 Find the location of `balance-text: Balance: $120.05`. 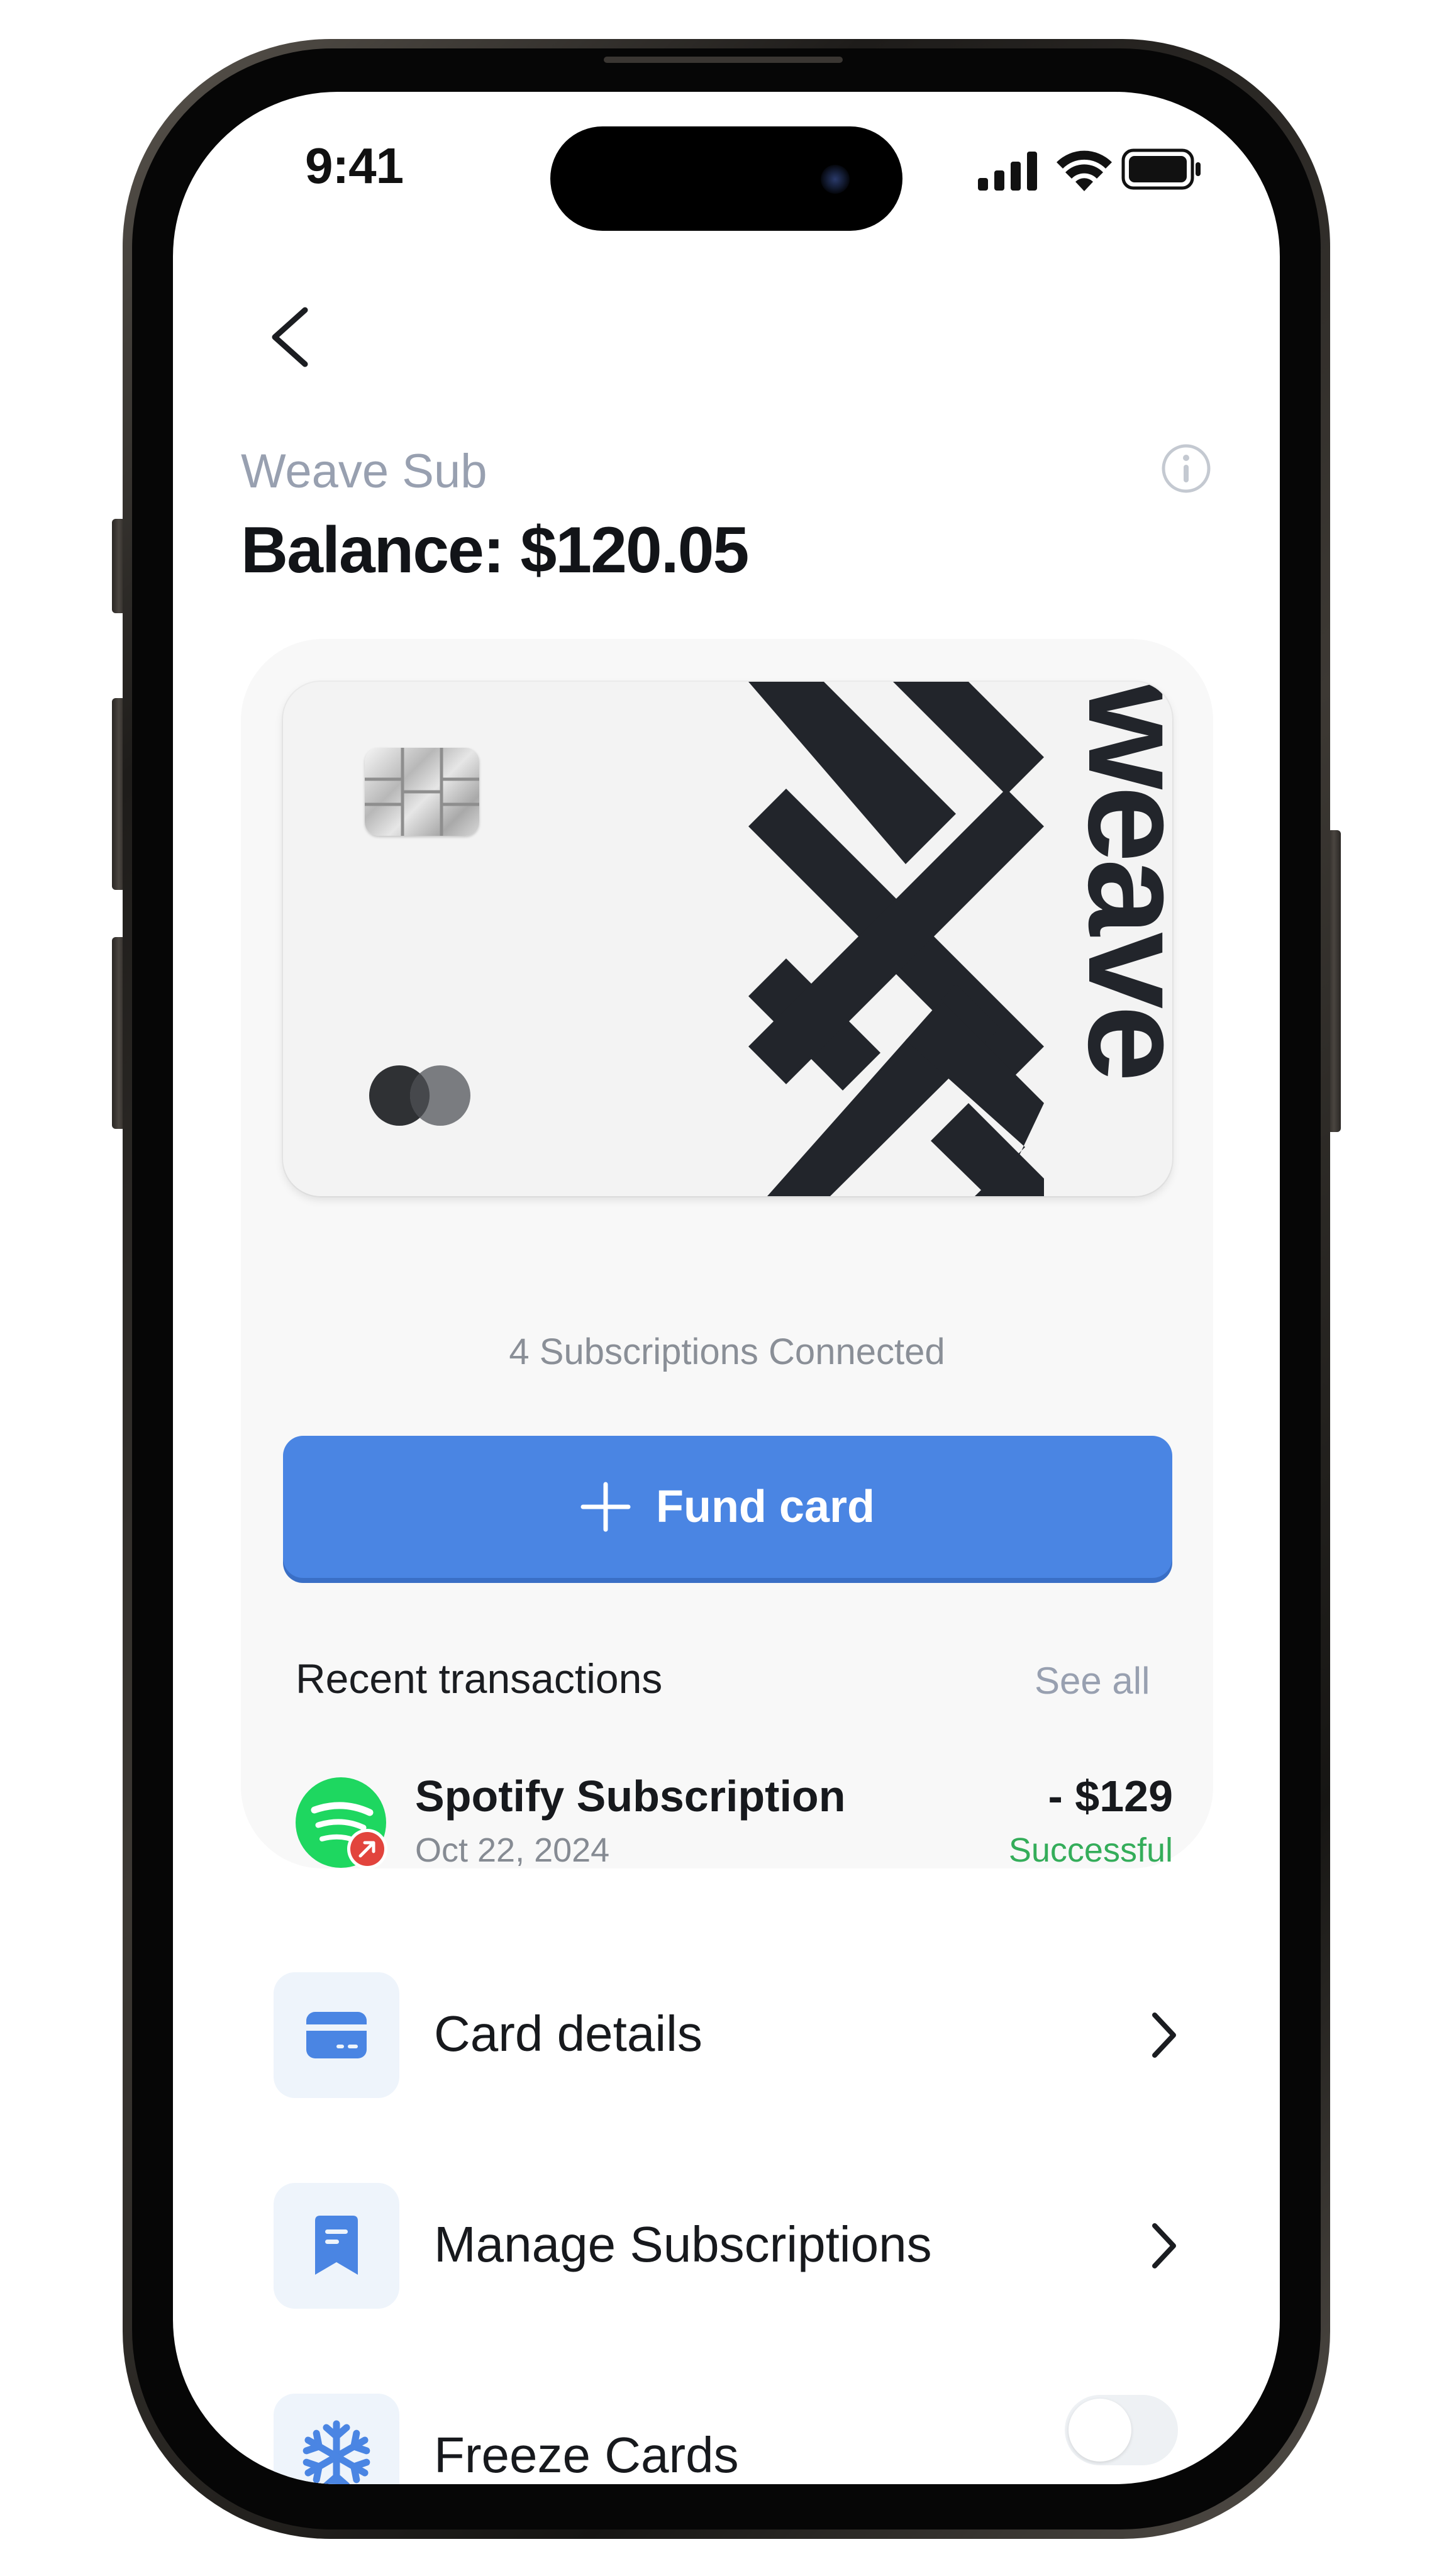

balance-text: Balance: $120.05 is located at coordinates (495, 550).